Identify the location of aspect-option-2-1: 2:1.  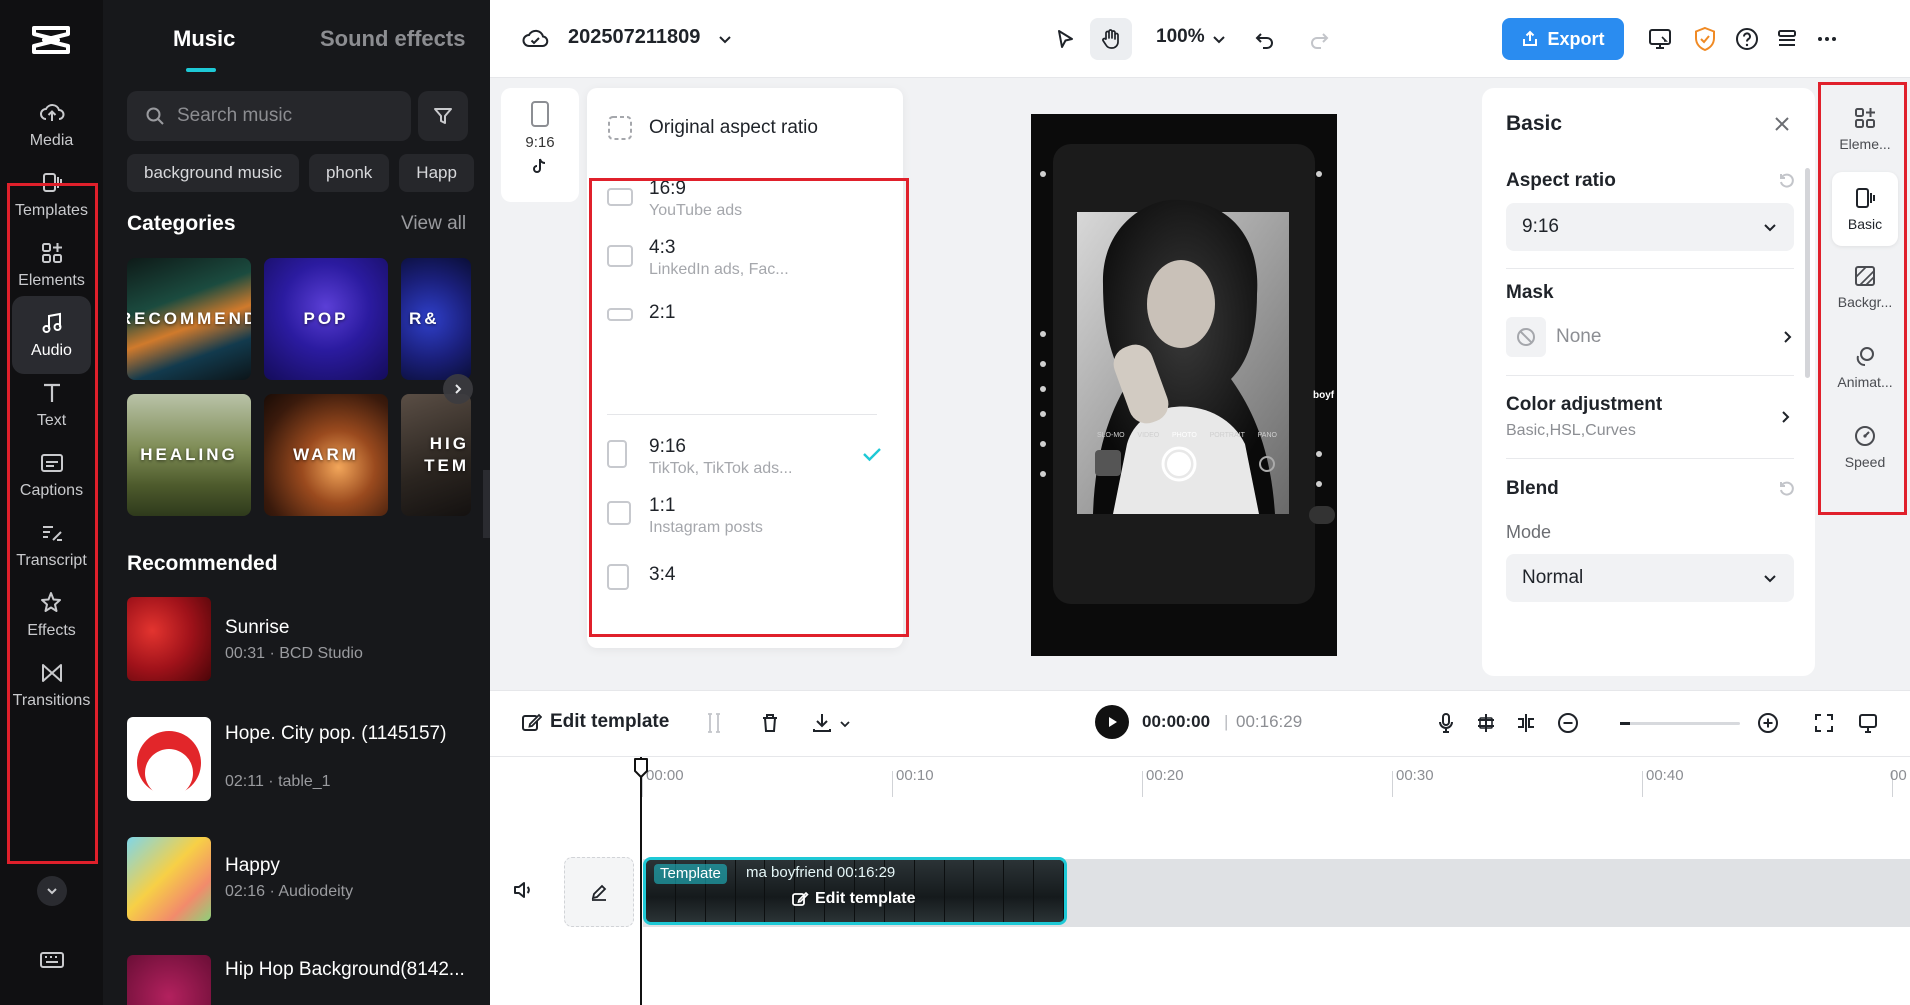
(747, 315).